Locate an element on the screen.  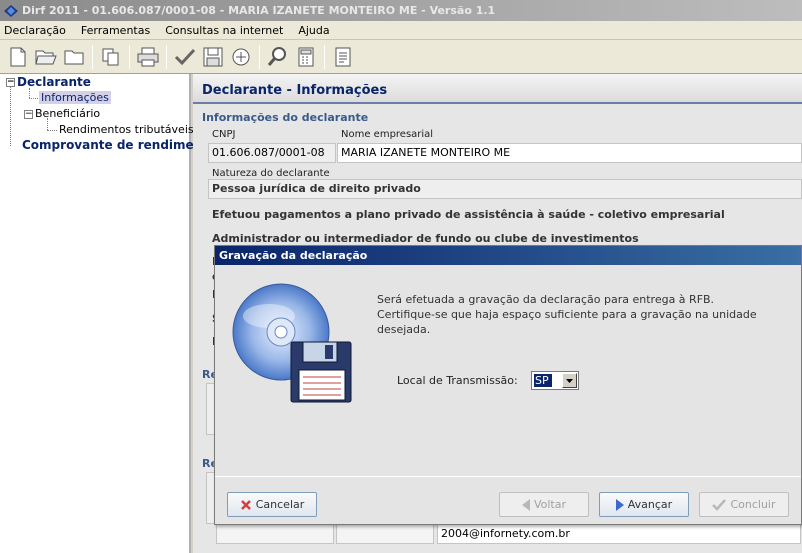
avancar-button: Avançar is located at coordinates (644, 504).